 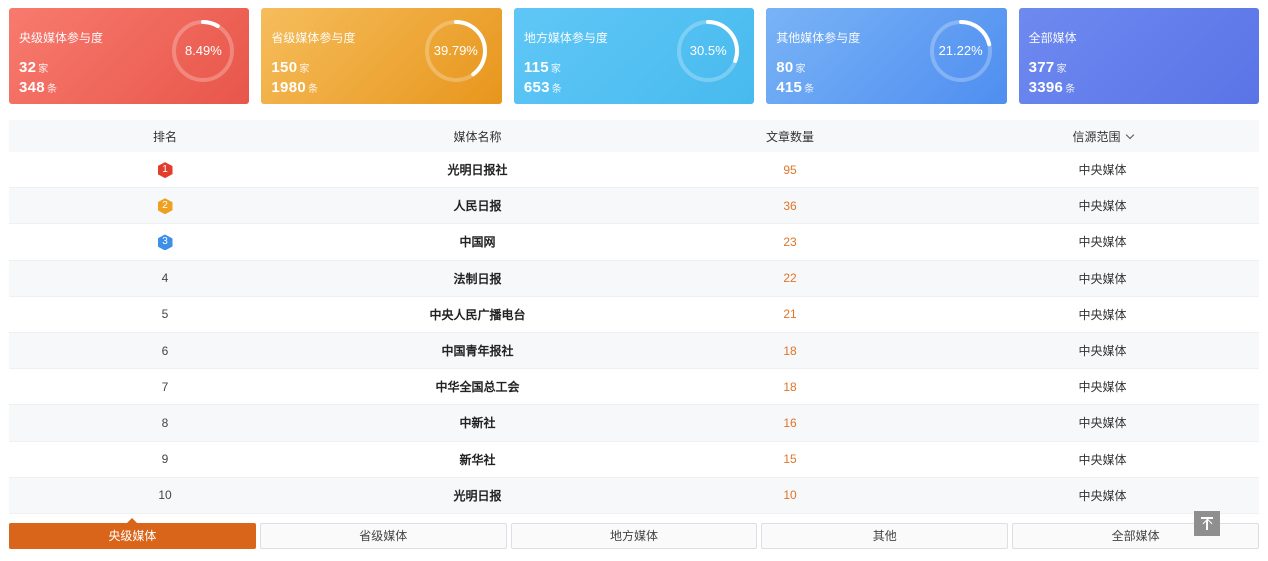 What do you see at coordinates (1052, 78) in the screenshot?
I see `card-counts: 377 家 3396 条` at bounding box center [1052, 78].